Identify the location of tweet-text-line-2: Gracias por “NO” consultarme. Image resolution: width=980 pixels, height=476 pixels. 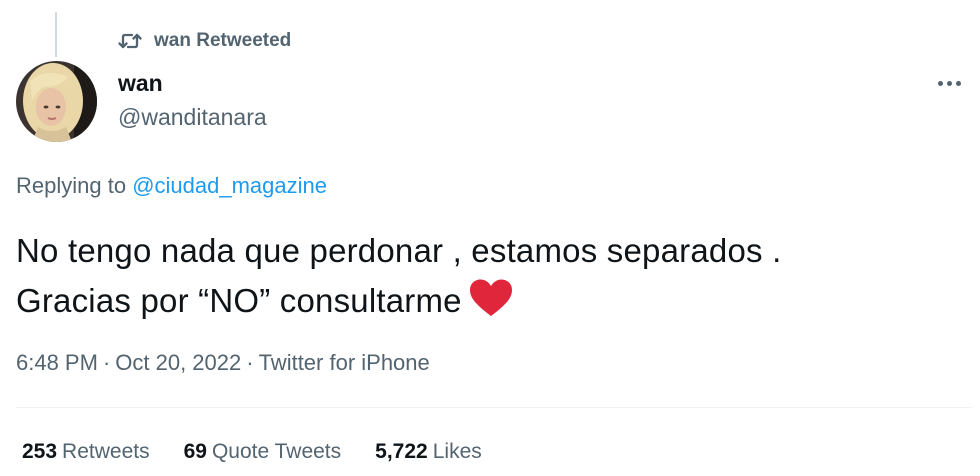
(491, 304).